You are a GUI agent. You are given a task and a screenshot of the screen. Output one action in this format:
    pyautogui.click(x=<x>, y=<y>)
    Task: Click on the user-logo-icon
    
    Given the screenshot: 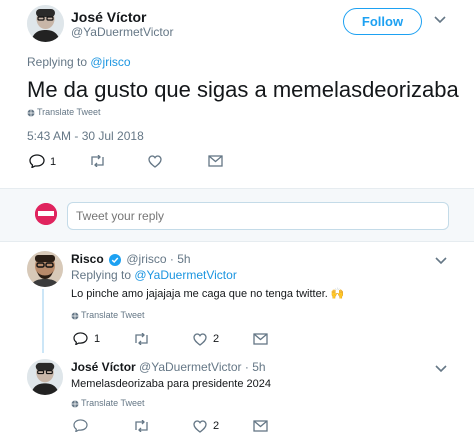 What is the action you would take?
    pyautogui.click(x=46, y=214)
    